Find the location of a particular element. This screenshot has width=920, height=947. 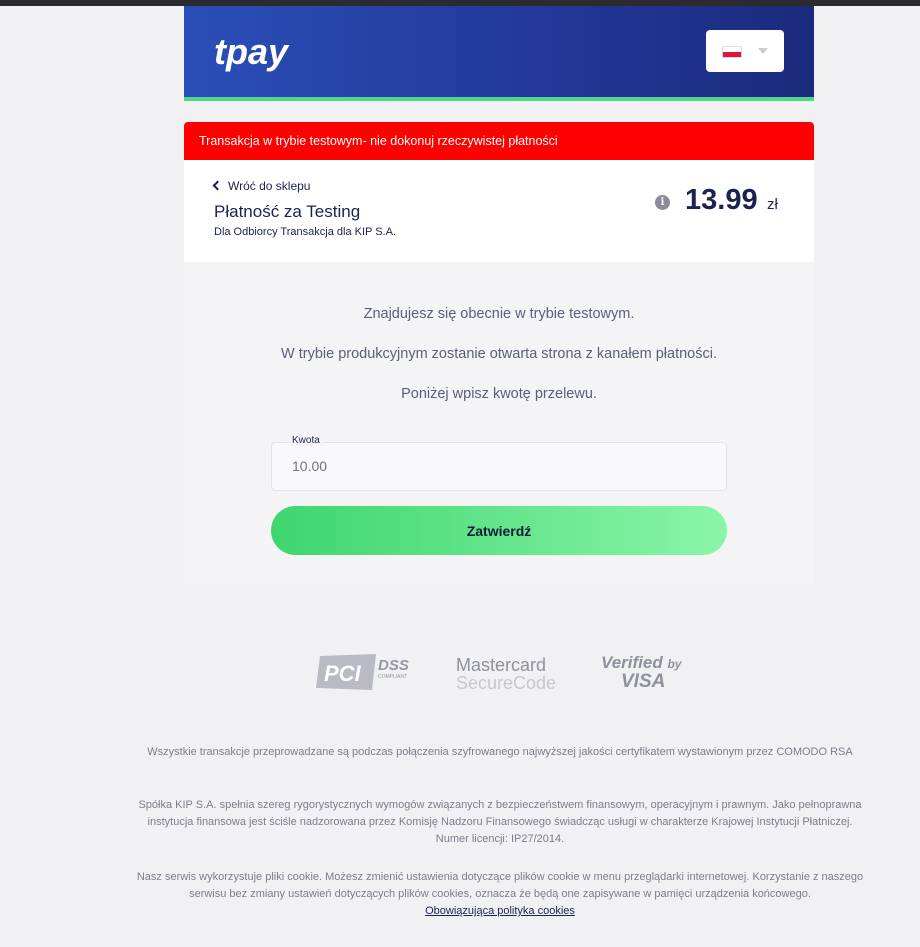

payment-title: Płatność za Testing is located at coordinates (287, 211).